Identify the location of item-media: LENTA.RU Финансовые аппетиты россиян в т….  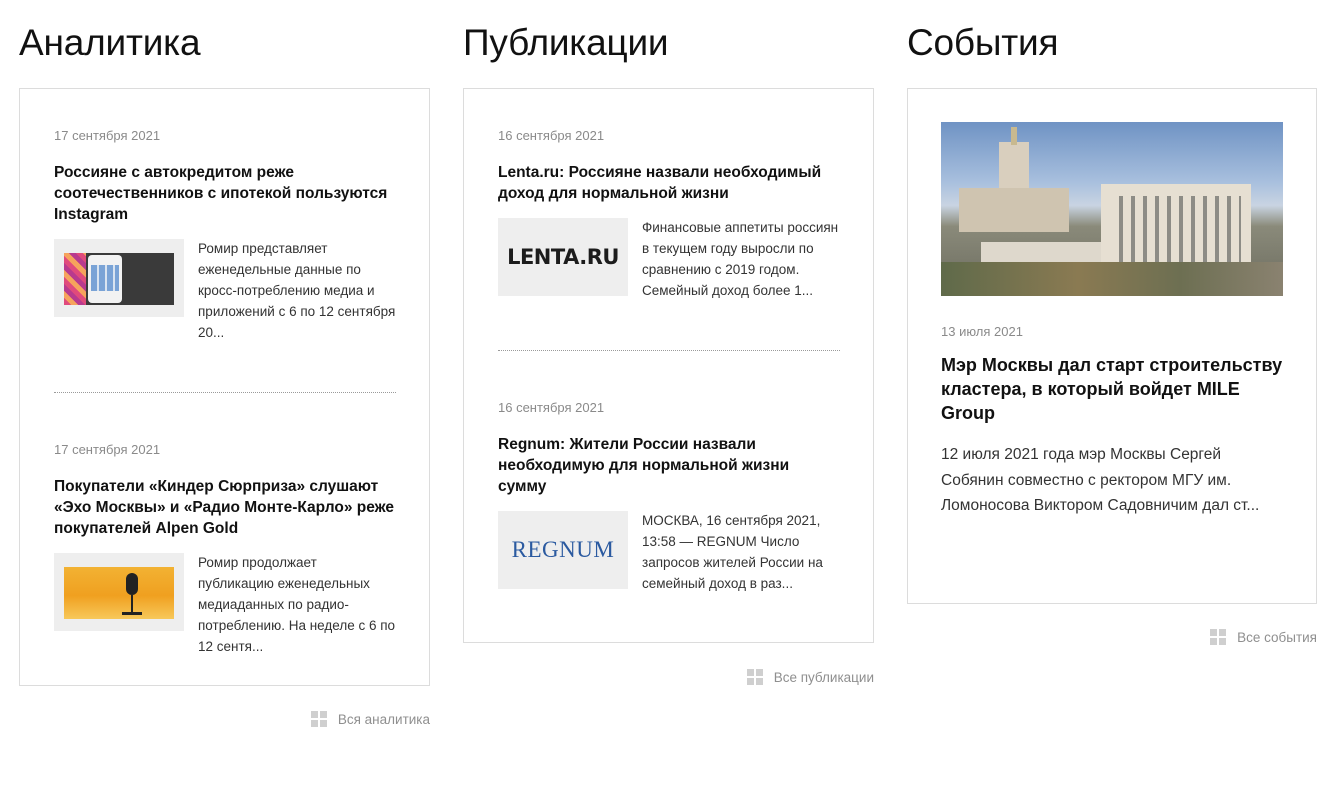
(669, 259).